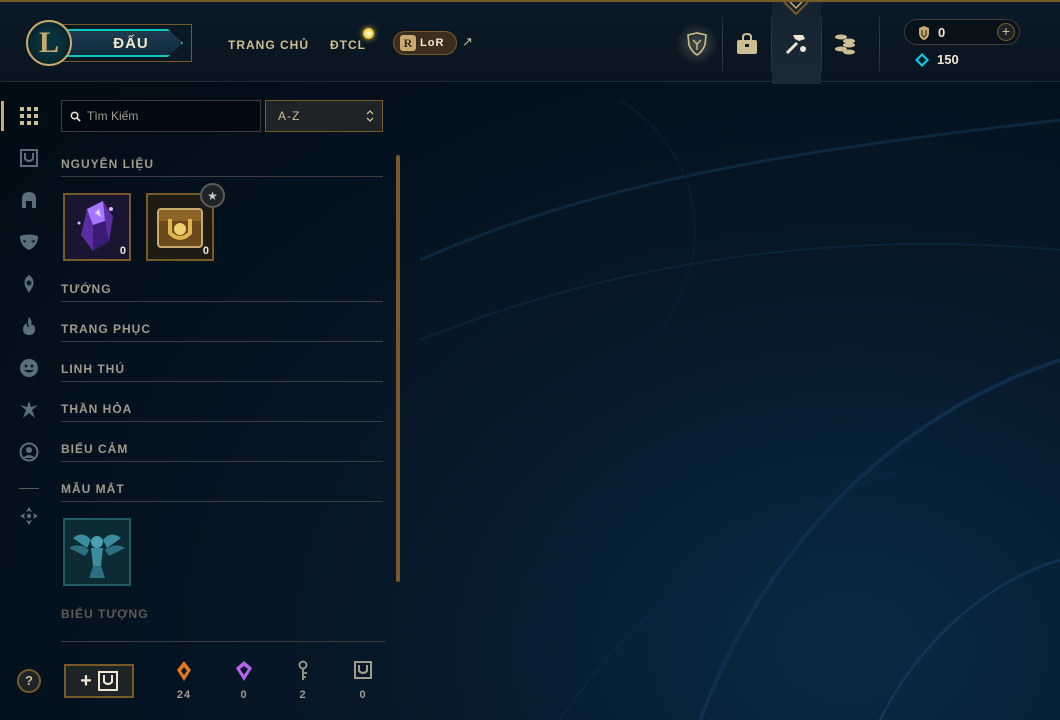 This screenshot has width=1060, height=720. What do you see at coordinates (948, 59) in the screenshot?
I see `blue-essence-value: 150` at bounding box center [948, 59].